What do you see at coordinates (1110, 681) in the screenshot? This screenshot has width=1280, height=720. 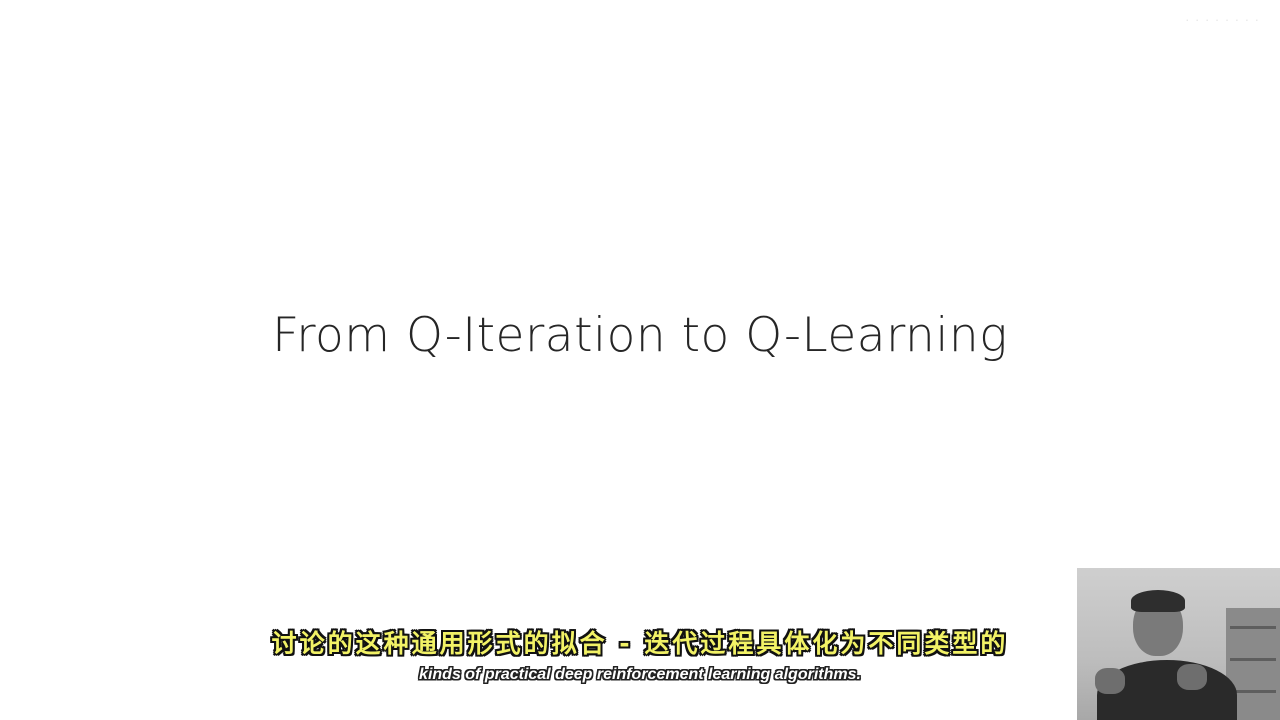 I see `presenter-hand-left` at bounding box center [1110, 681].